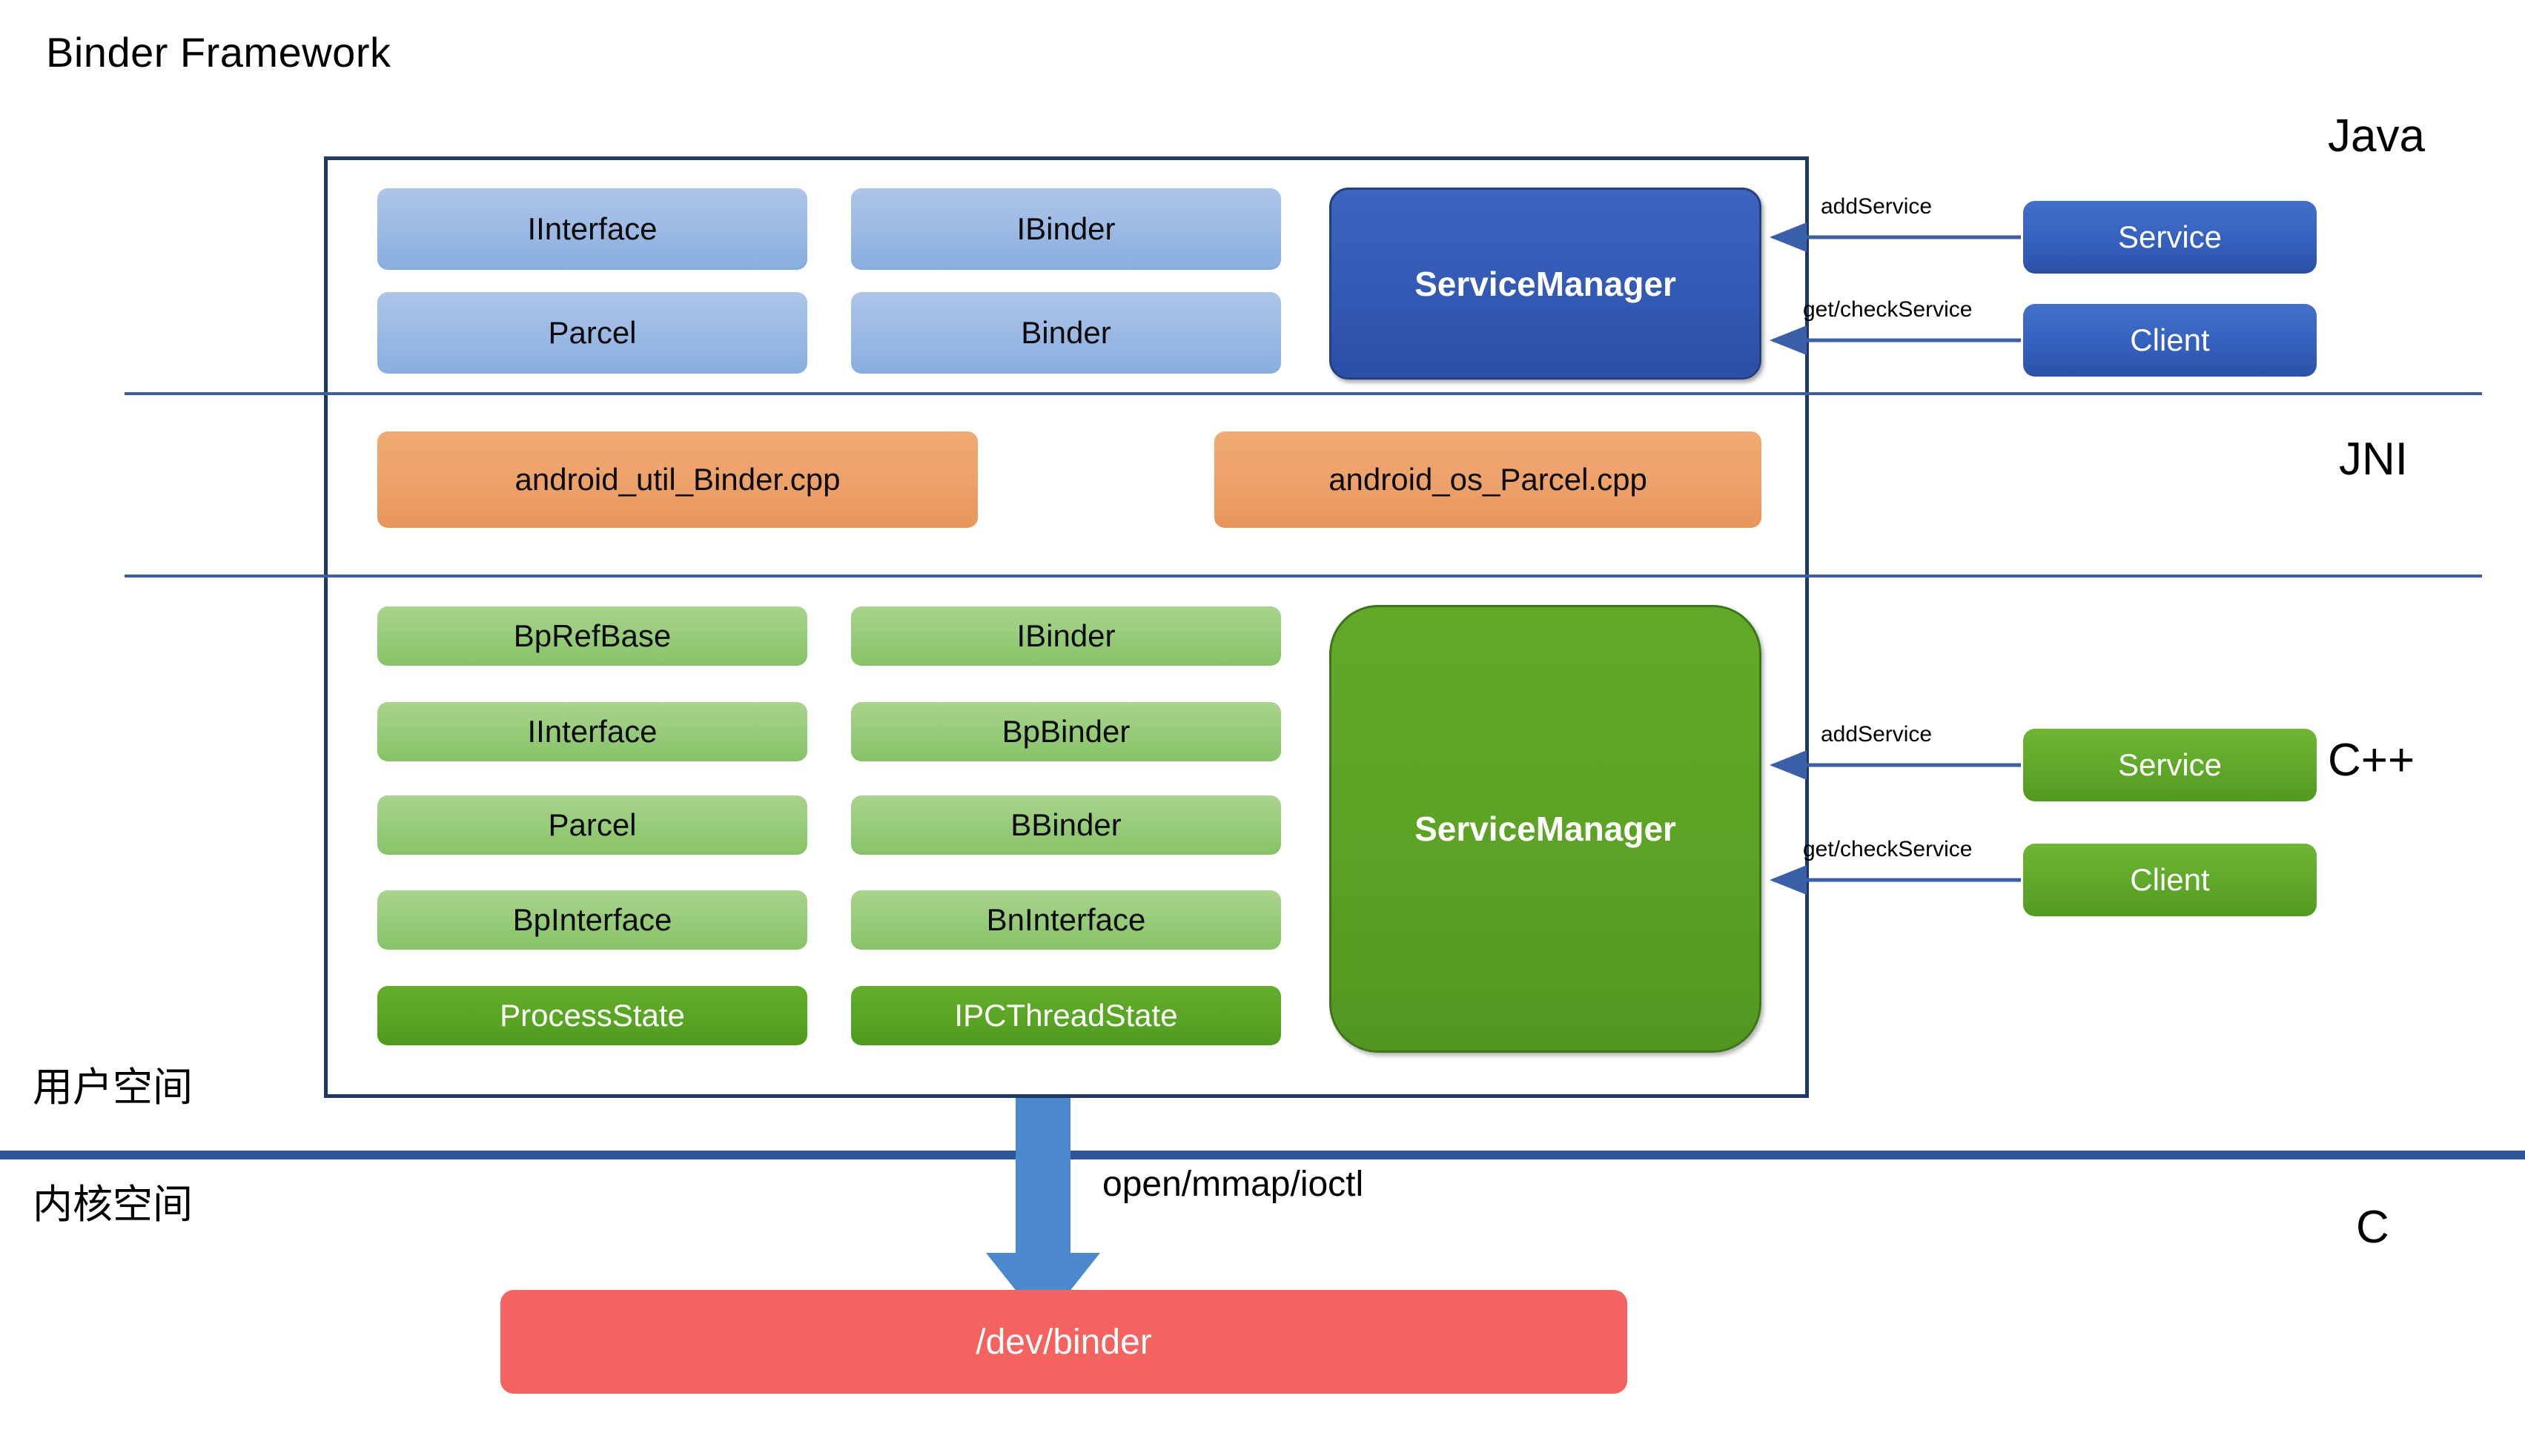 The width and height of the screenshot is (2525, 1456). What do you see at coordinates (592, 920) in the screenshot?
I see `cpp-chip-bpinterface: BpInterface` at bounding box center [592, 920].